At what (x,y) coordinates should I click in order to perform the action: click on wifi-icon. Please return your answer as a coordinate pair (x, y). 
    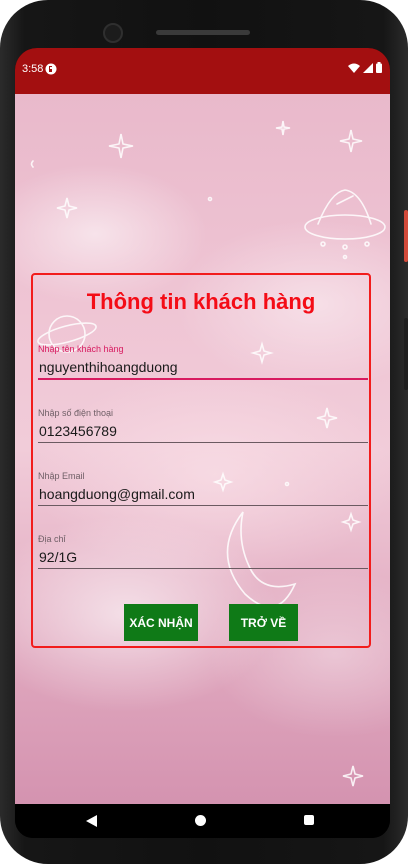
    Looking at the image, I should click on (354, 68).